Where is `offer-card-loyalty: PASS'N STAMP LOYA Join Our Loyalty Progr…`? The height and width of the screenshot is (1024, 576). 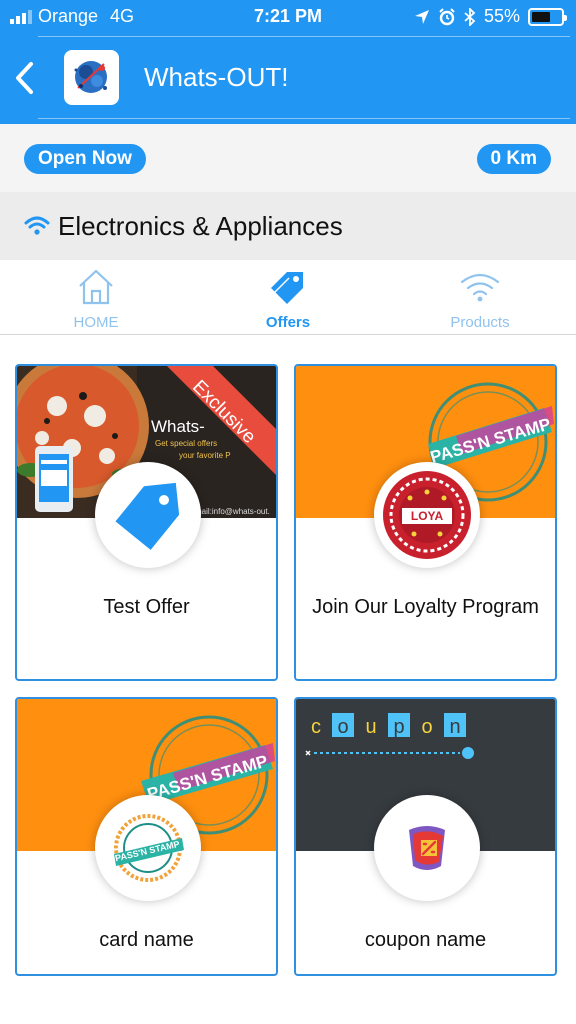 offer-card-loyalty: PASS'N STAMP LOYA Join Our Loyalty Progr… is located at coordinates (425, 522).